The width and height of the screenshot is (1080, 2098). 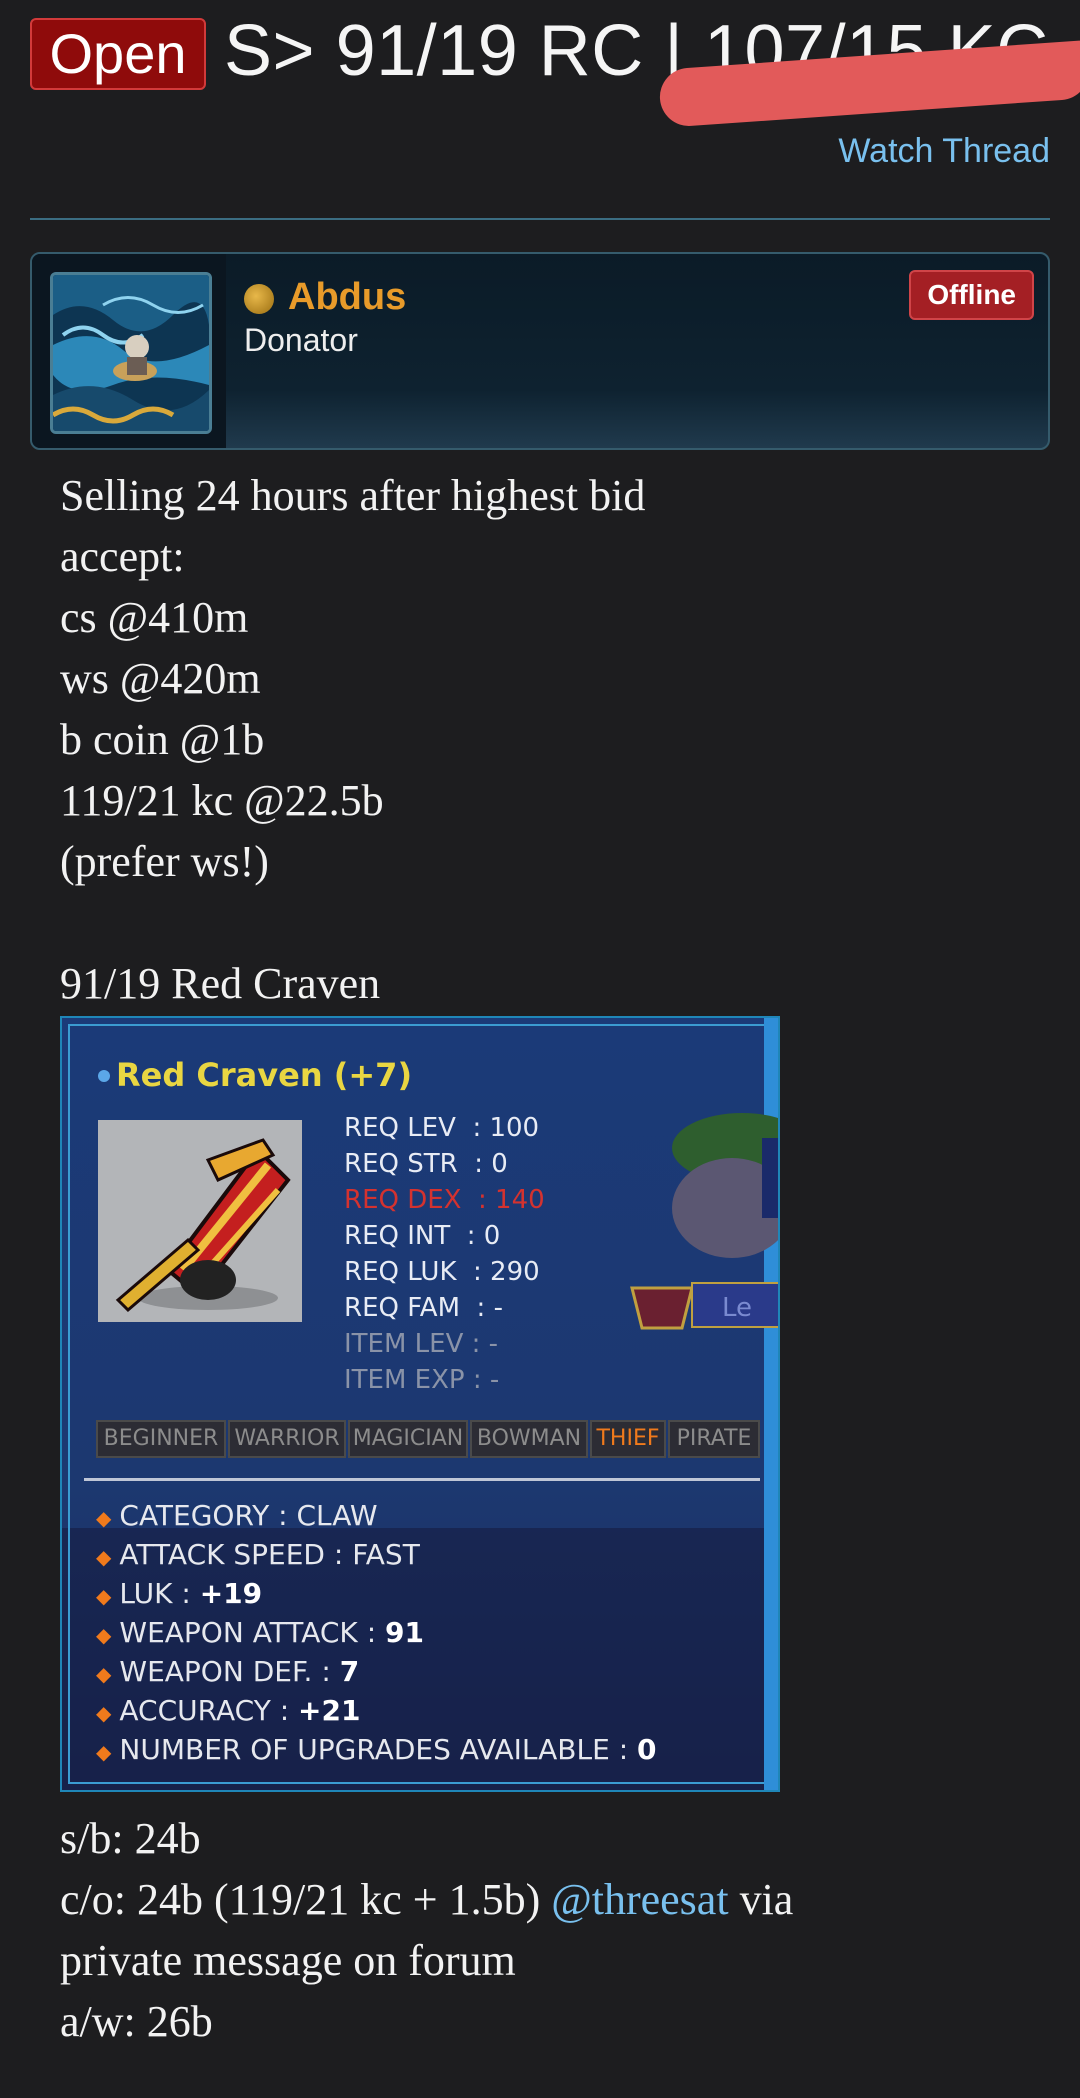 I want to click on job-tag-beginner: BEGINNER, so click(x=161, y=1439).